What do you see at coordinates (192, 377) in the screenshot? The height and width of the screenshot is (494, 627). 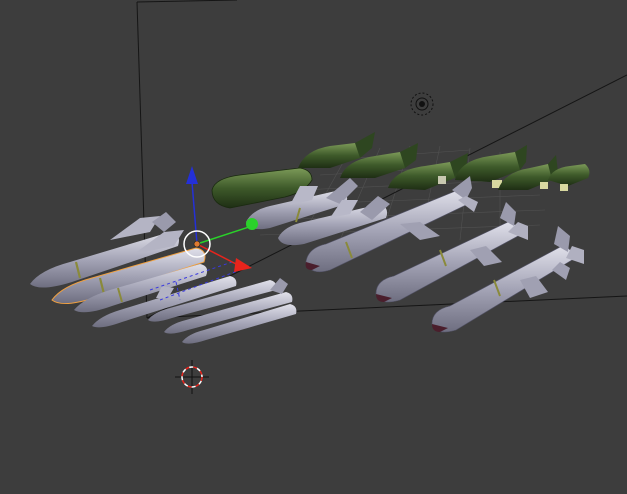 I see `3d-cursor-icon` at bounding box center [192, 377].